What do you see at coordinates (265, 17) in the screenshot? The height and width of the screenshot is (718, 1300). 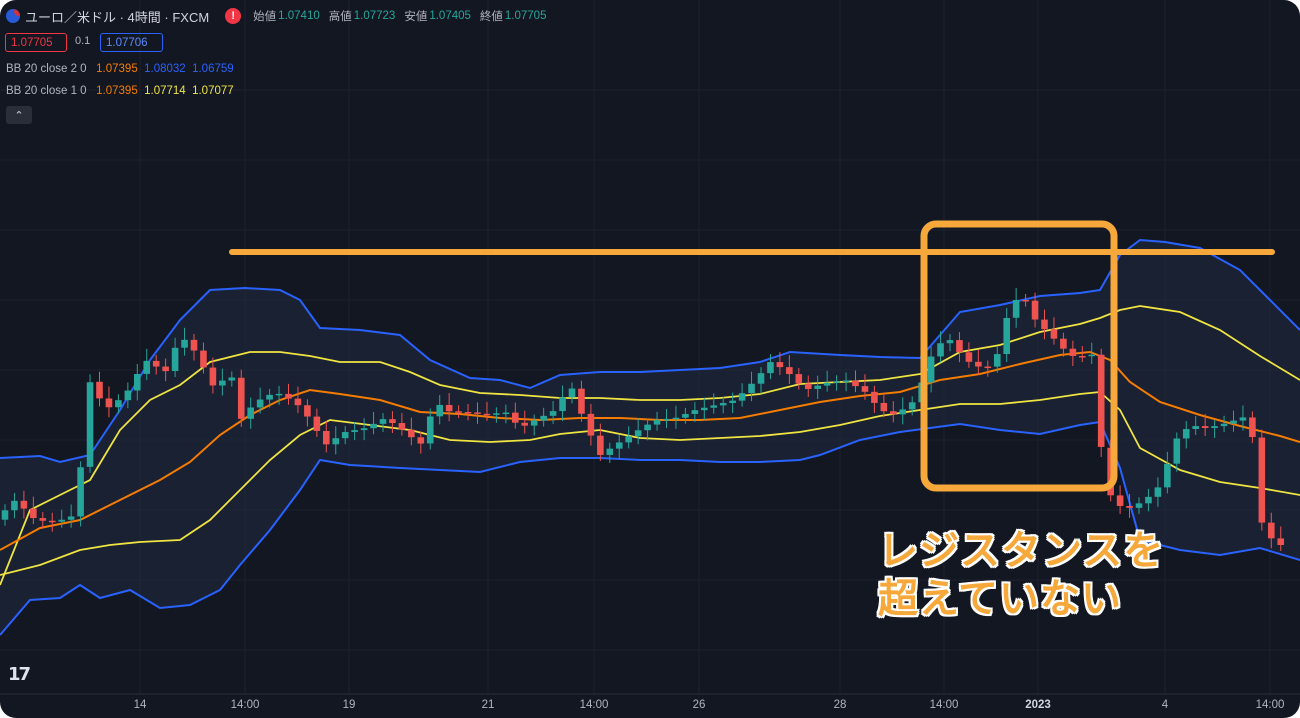 I see `open-label: 始値` at bounding box center [265, 17].